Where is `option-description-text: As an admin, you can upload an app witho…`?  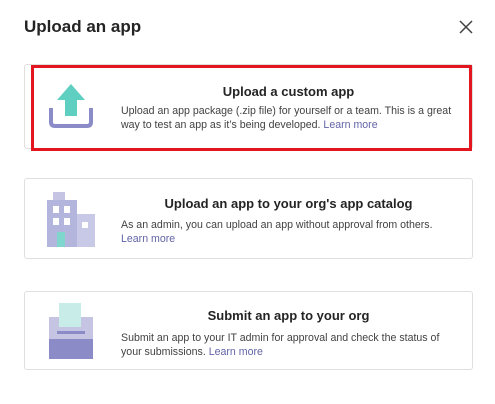 option-description-text: As an admin, you can upload an app witho… is located at coordinates (277, 225).